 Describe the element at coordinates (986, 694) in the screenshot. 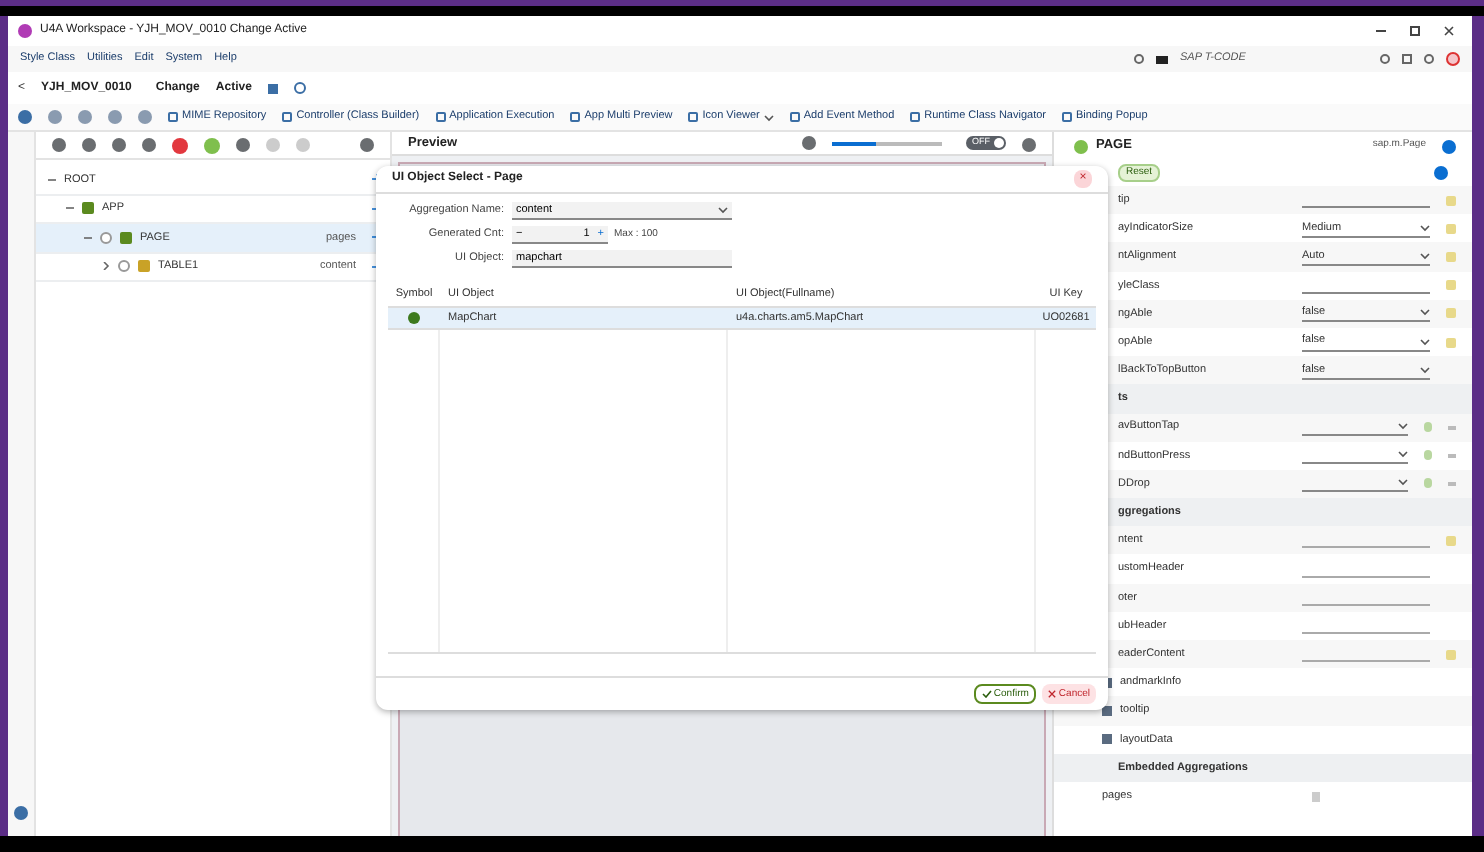

I see `check-icon` at that location.